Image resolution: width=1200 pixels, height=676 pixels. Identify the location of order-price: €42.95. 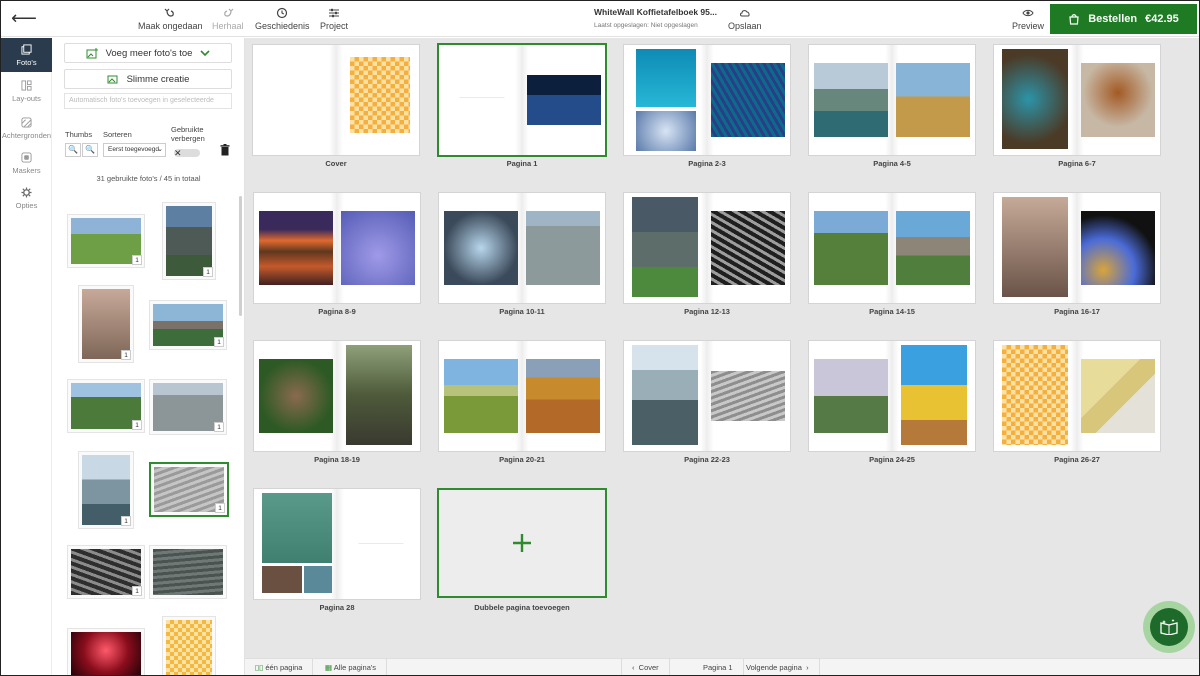
(1162, 19).